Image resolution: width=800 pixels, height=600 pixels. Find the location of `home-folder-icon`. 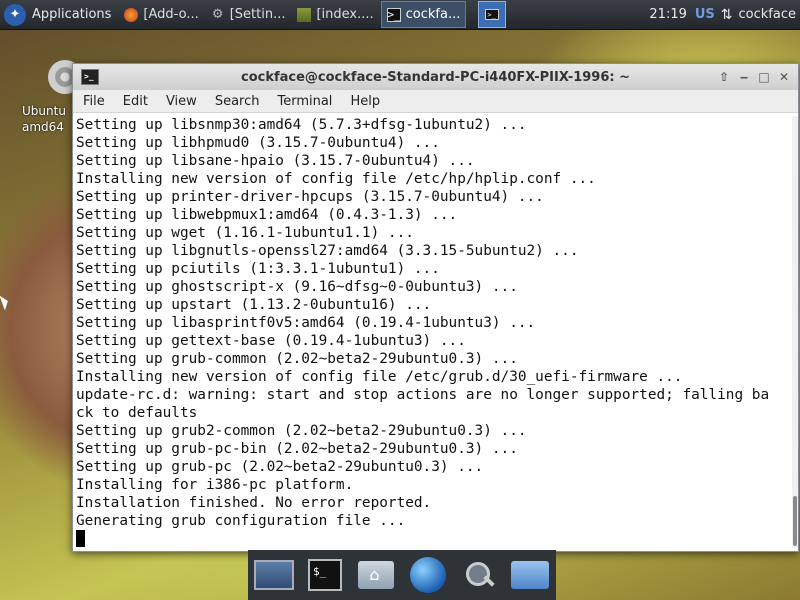

home-folder-icon is located at coordinates (376, 575).